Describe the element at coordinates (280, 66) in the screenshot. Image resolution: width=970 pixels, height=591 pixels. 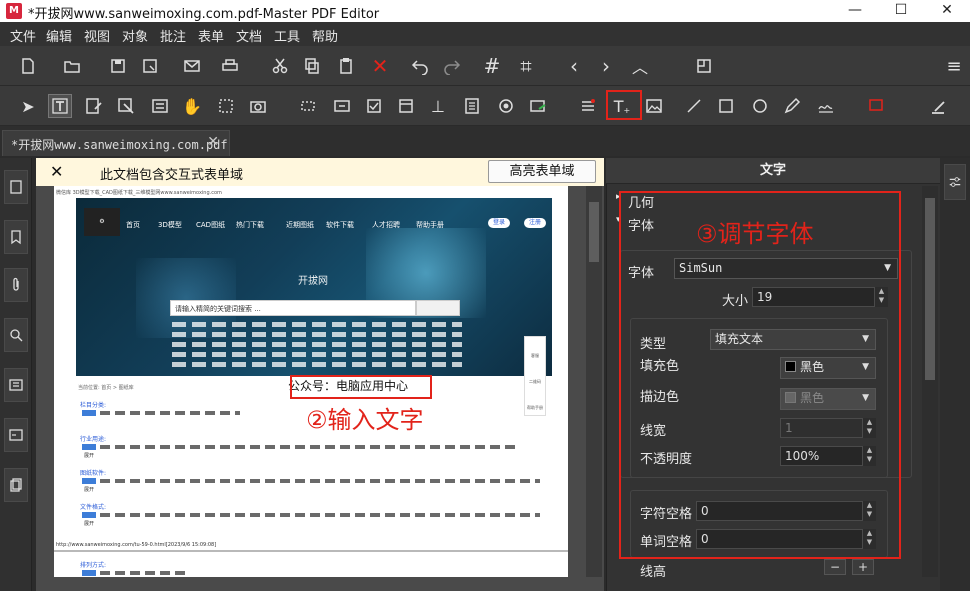
I see `cut-icon` at that location.